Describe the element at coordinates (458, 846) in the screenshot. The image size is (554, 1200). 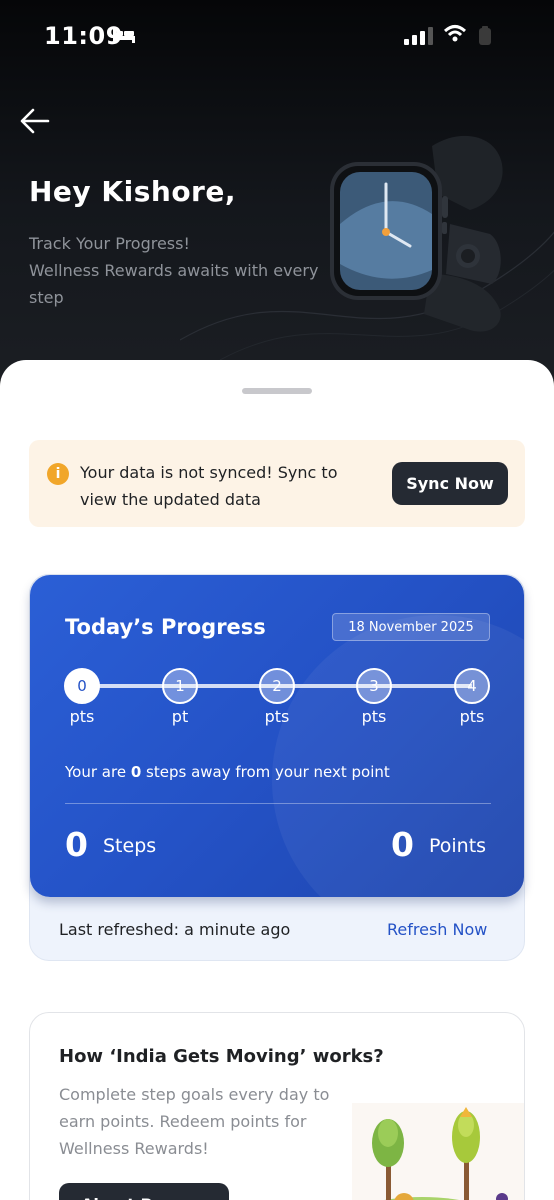
I see `points-label: Points` at that location.